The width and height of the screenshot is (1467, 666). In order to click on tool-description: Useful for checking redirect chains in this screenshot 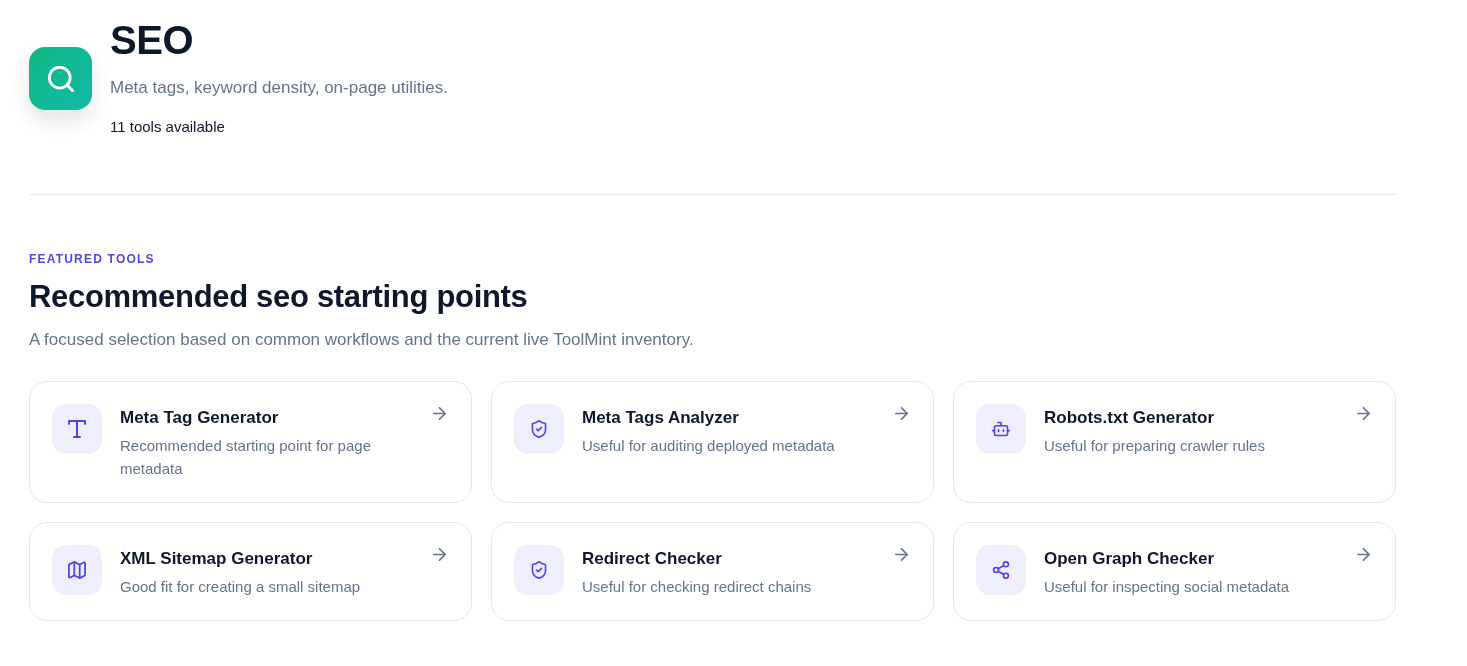, I will do `click(697, 587)`.